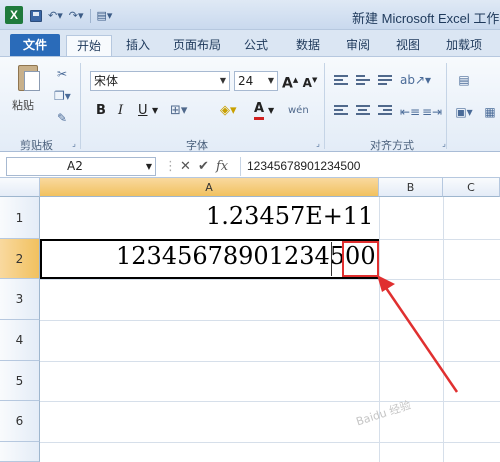  Describe the element at coordinates (256, 45) in the screenshot. I see `tab-formulas: 公式` at that location.